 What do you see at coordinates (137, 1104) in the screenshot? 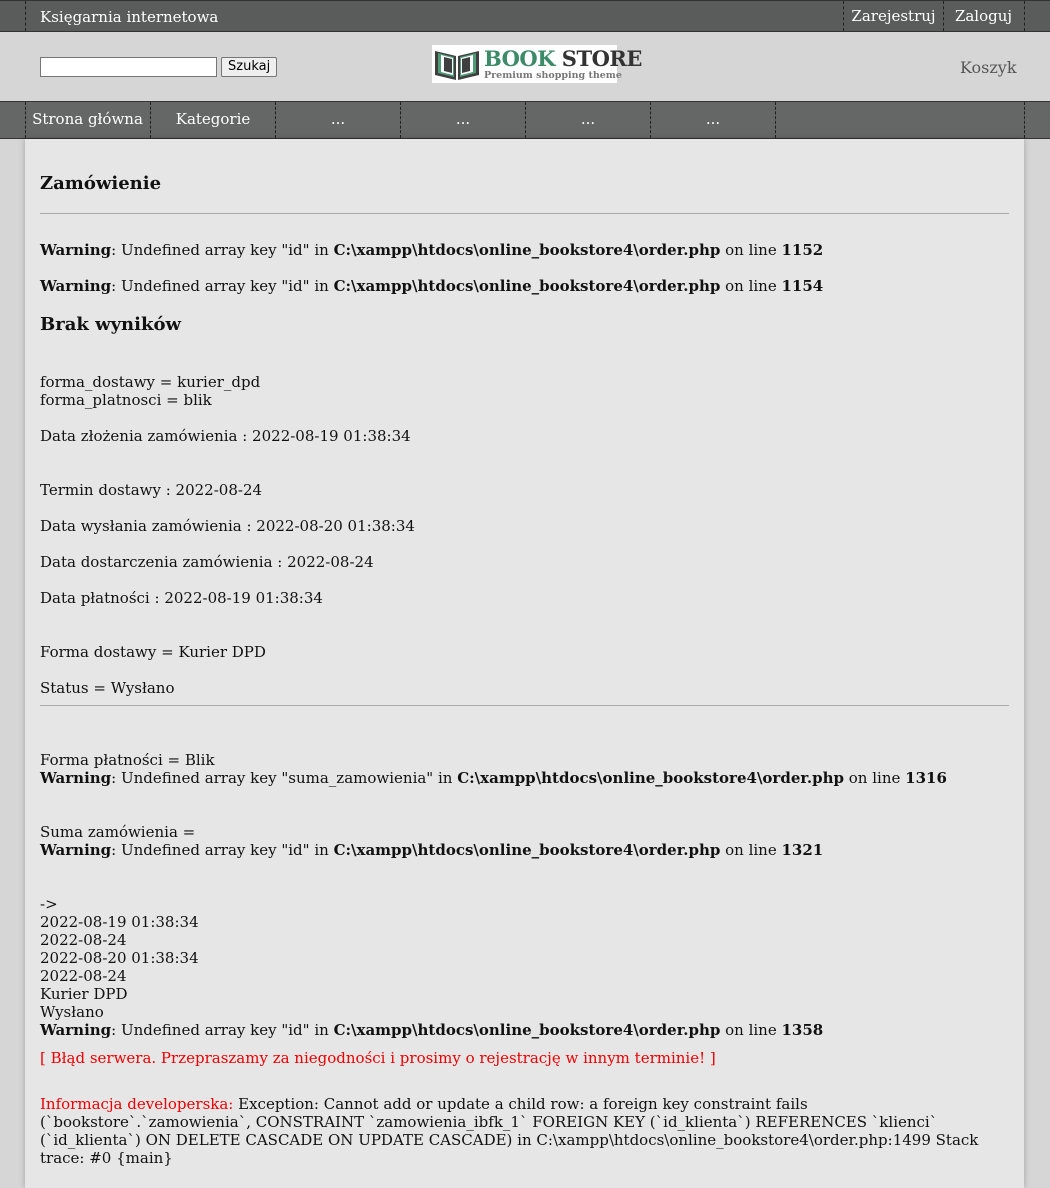
I see `developer-info-label: Informacja developerska:` at bounding box center [137, 1104].